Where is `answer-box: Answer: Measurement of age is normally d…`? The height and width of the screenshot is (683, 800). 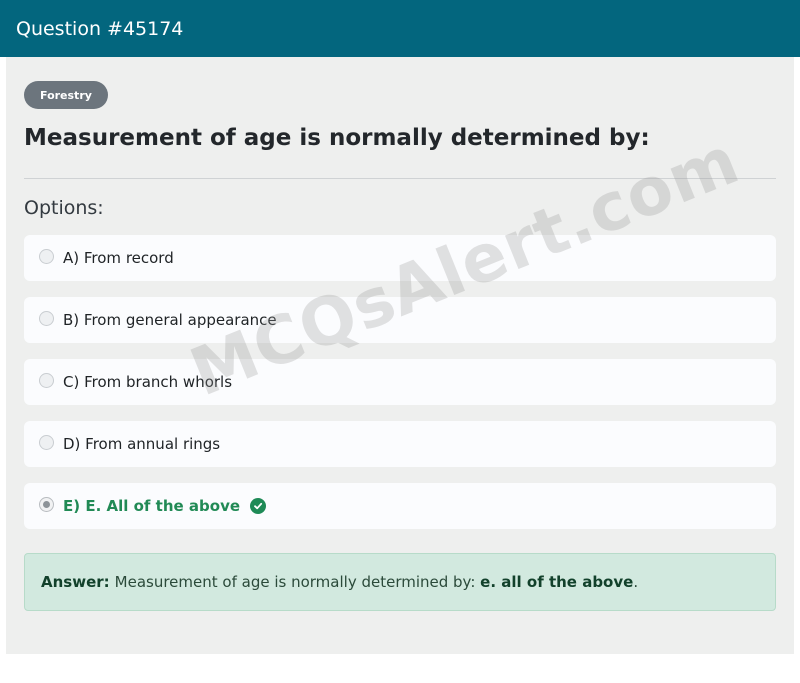 answer-box: Answer: Measurement of age is normally d… is located at coordinates (400, 582).